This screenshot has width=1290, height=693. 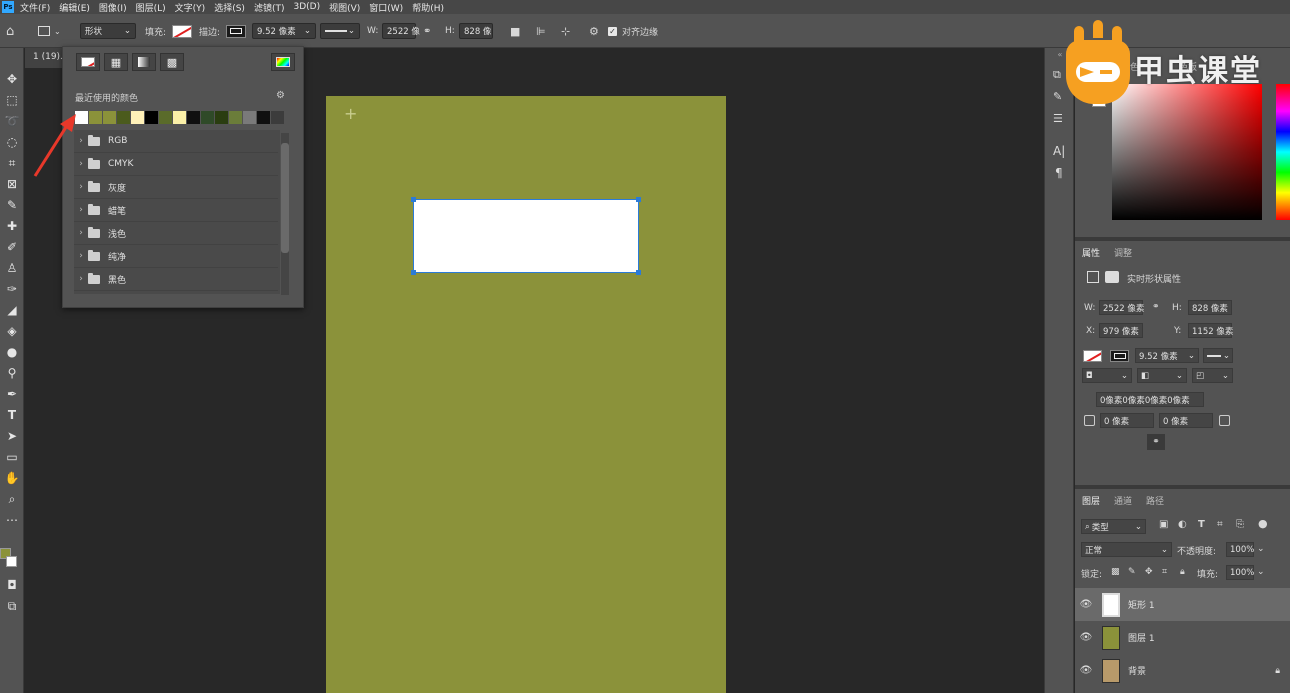 I want to click on corner-tr-input: 0 像素, so click(x=1186, y=420).